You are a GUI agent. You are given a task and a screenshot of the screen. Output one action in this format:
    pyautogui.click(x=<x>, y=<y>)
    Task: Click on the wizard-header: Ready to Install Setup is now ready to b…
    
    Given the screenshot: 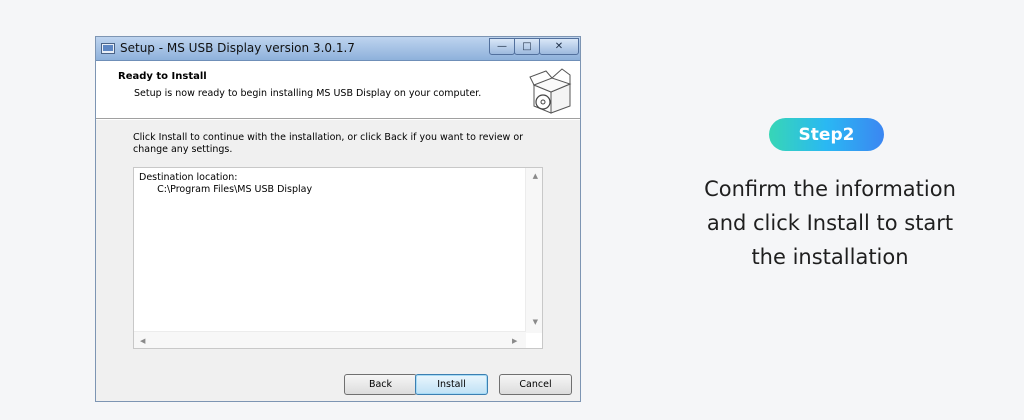 What is the action you would take?
    pyautogui.click(x=338, y=88)
    